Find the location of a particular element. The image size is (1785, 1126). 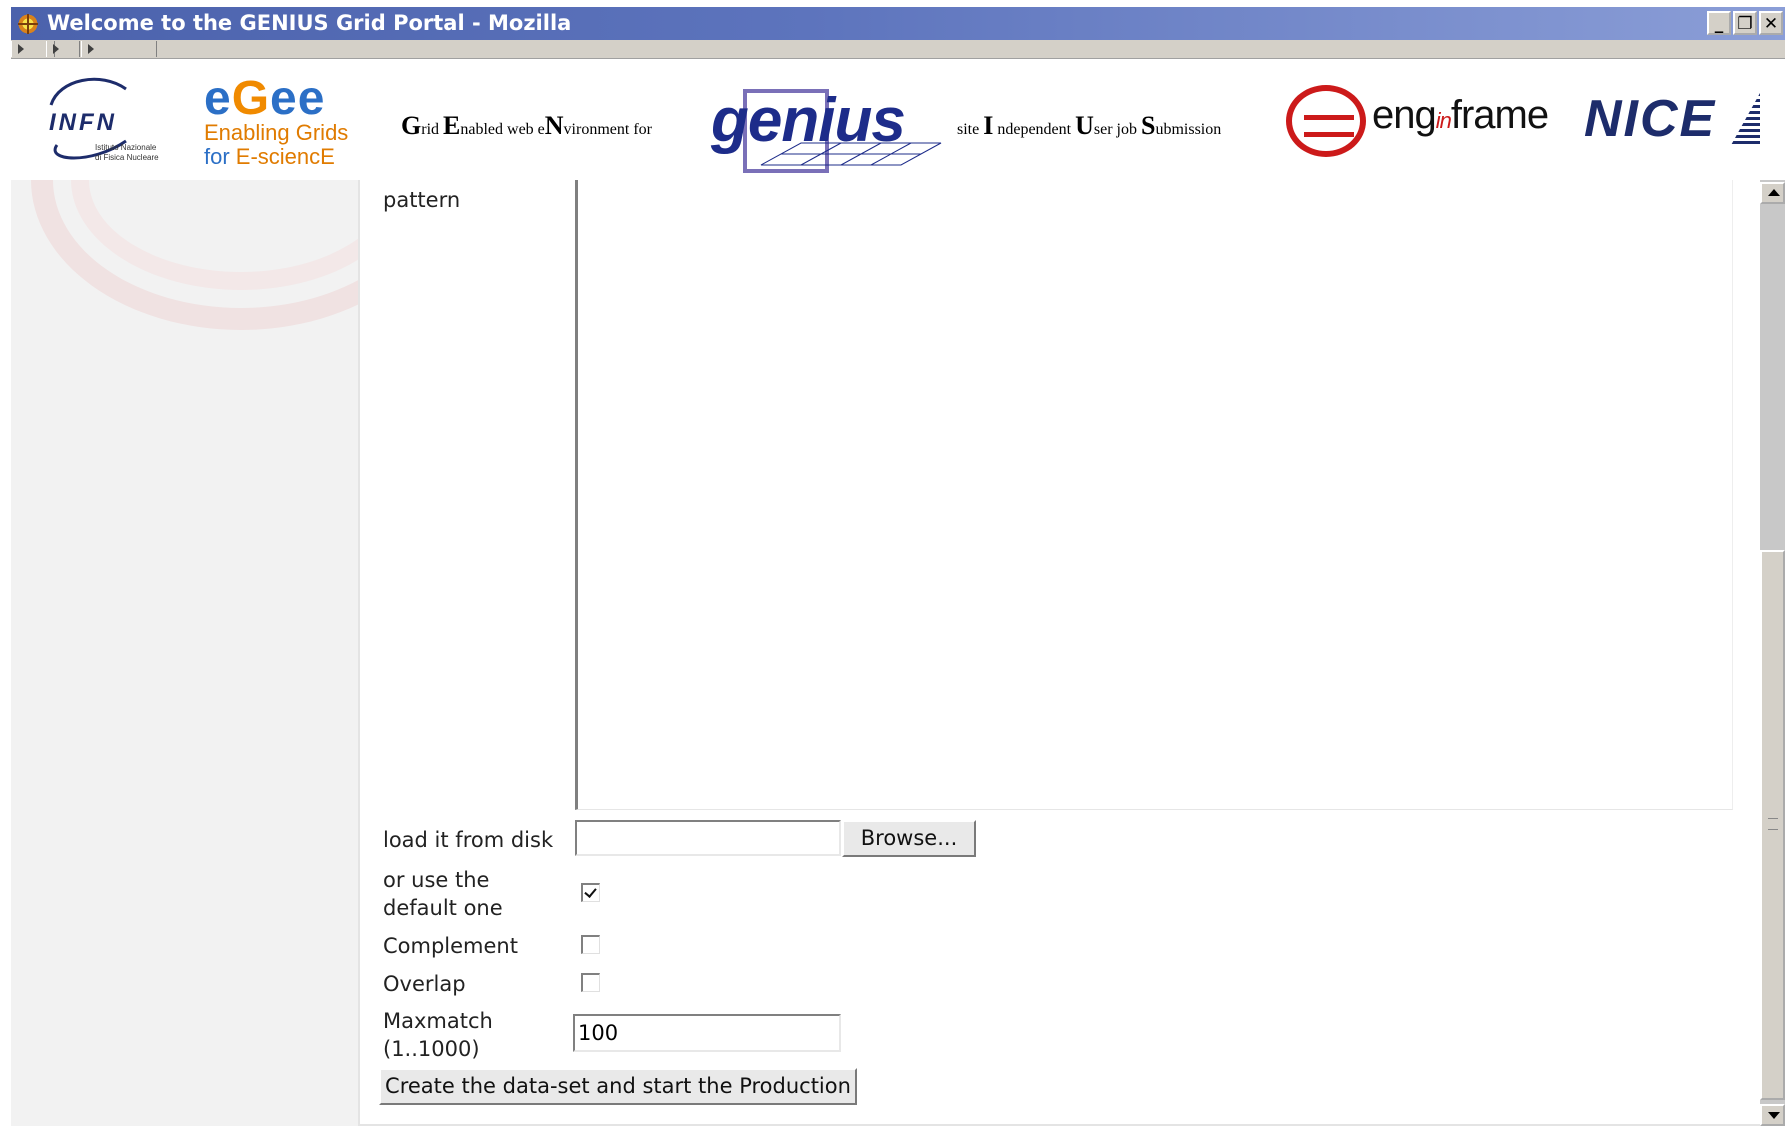

genius-logo: genius is located at coordinates (821, 129).